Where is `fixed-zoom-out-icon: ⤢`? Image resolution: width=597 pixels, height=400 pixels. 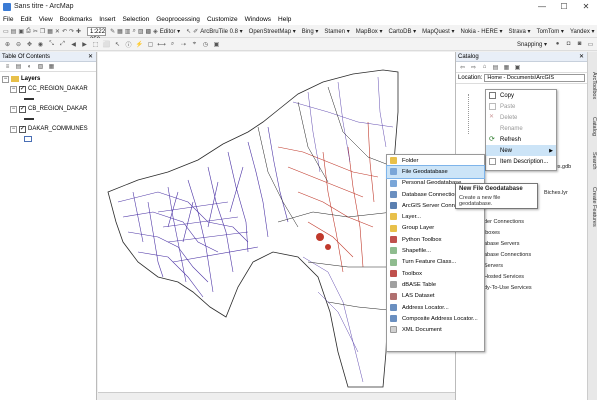 fixed-zoom-out-icon: ⤢ is located at coordinates (62, 44).